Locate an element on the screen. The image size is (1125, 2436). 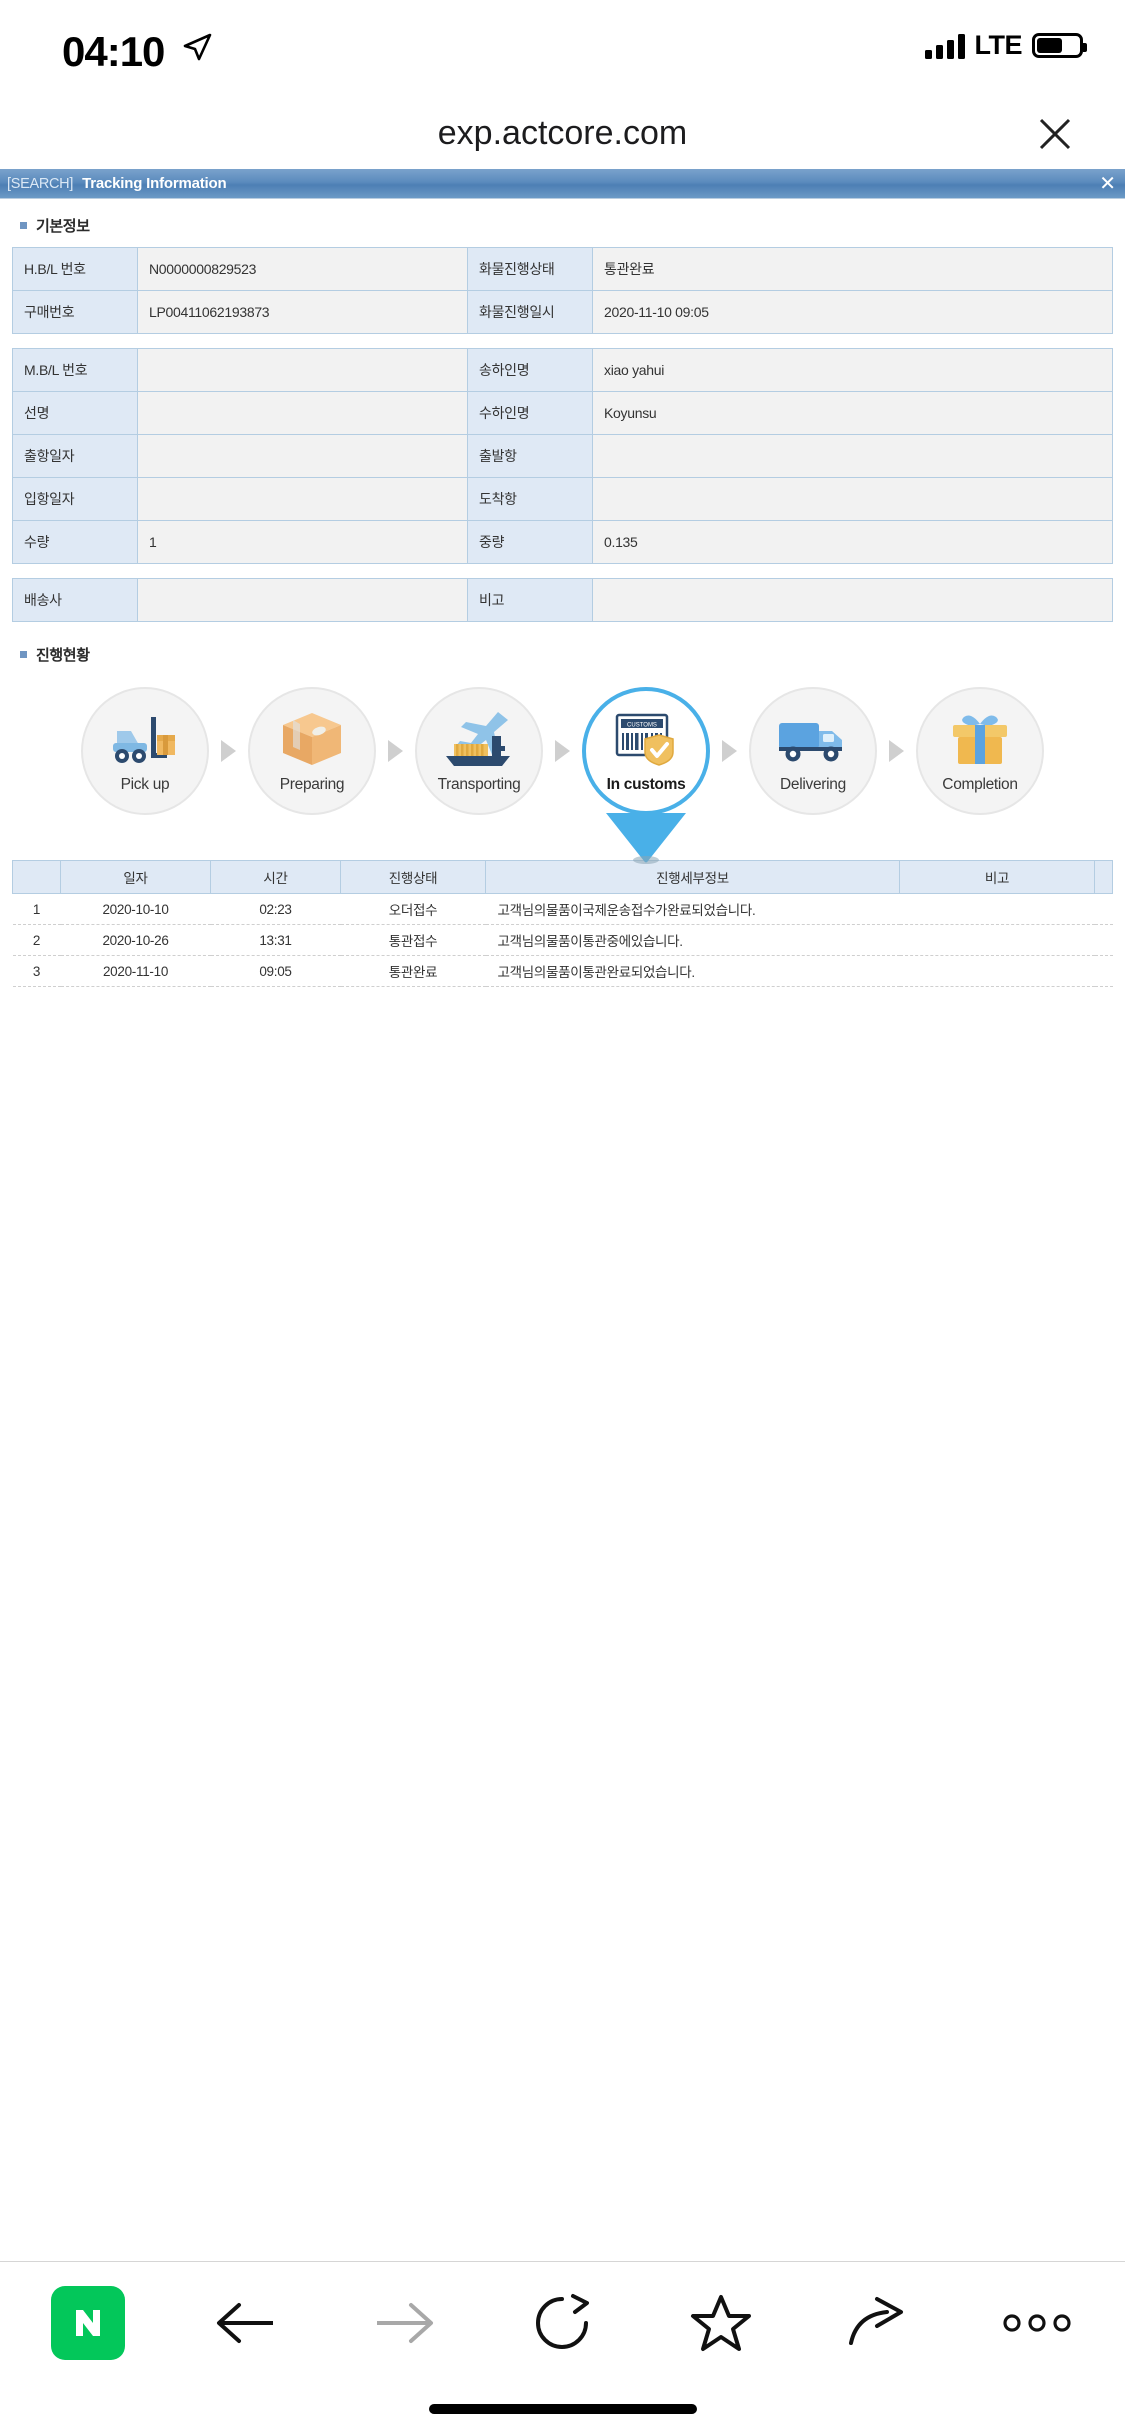
share-icon is located at coordinates (879, 2323).